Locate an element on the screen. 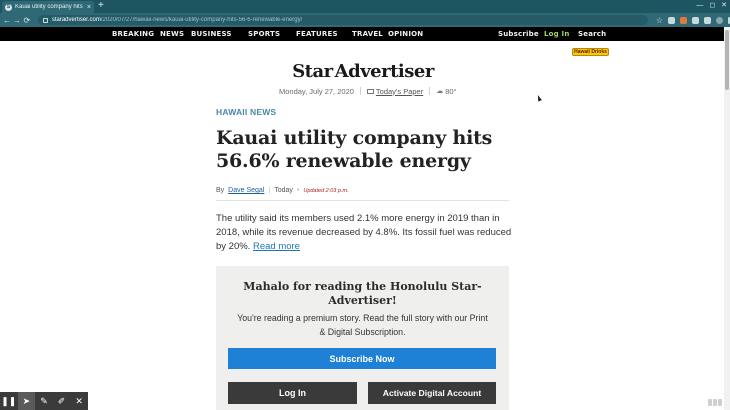  updated-time: Updated 2:03 p.m. is located at coordinates (326, 190).